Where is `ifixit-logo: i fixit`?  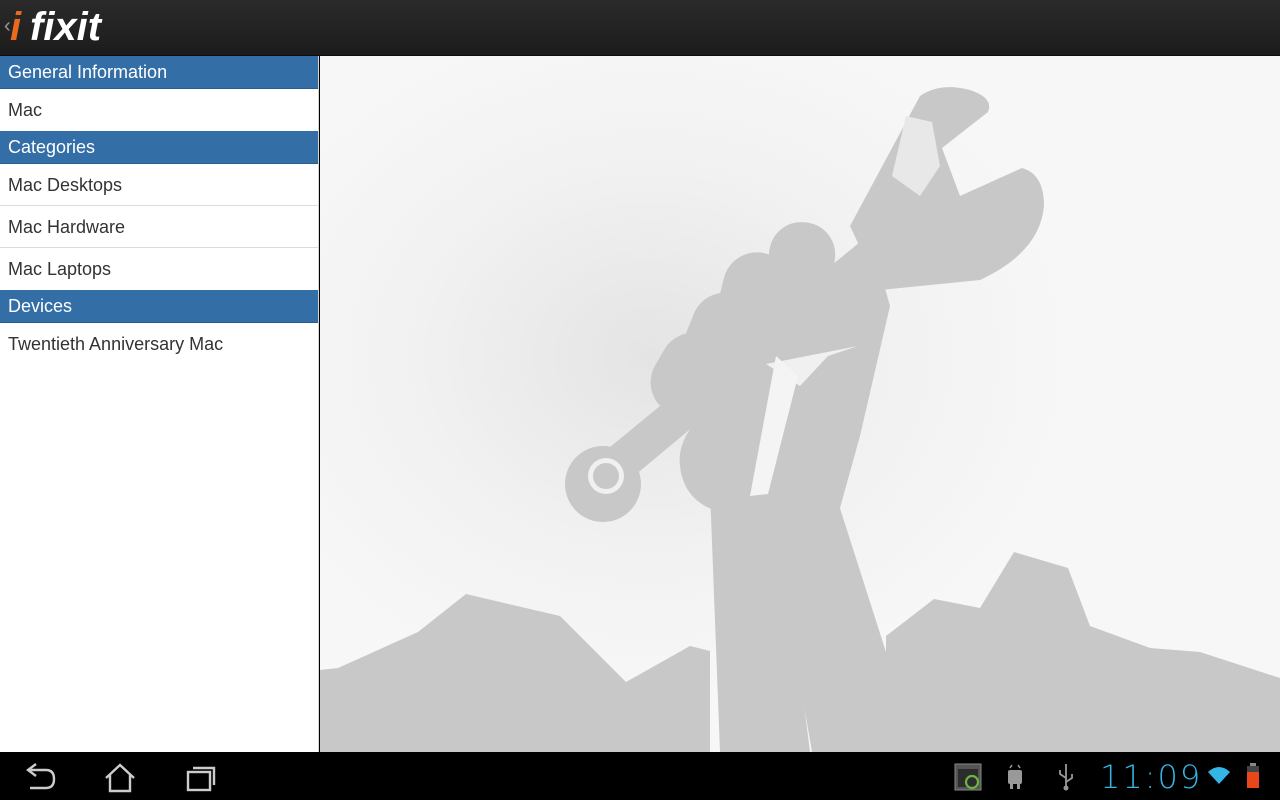 ifixit-logo: i fixit is located at coordinates (56, 27).